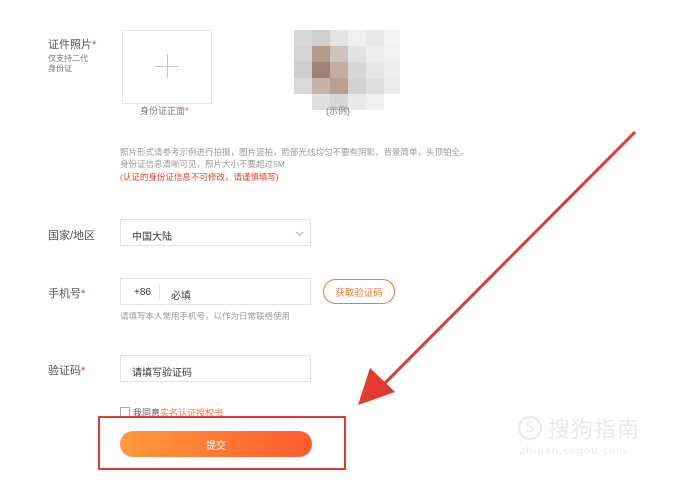 This screenshot has width=692, height=490. Describe the element at coordinates (205, 316) in the screenshot. I see `phone-hint: 请填写本人常用手机号，以作为日常联络使用` at that location.